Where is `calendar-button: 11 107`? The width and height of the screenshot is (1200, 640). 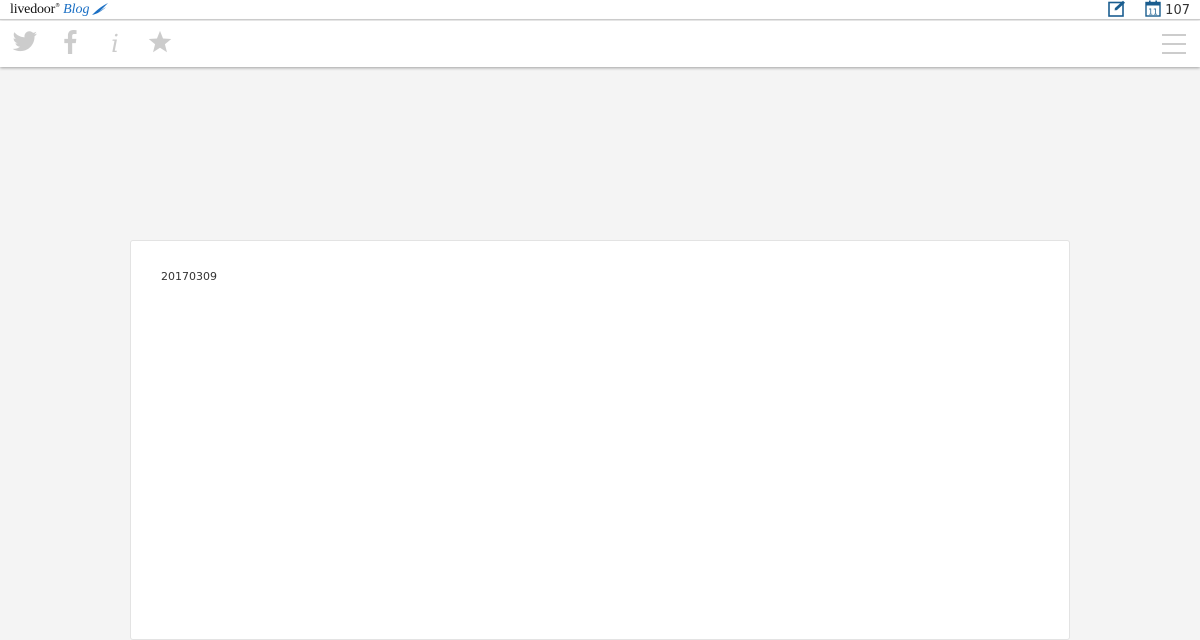
calendar-button: 11 107 is located at coordinates (1167, 10).